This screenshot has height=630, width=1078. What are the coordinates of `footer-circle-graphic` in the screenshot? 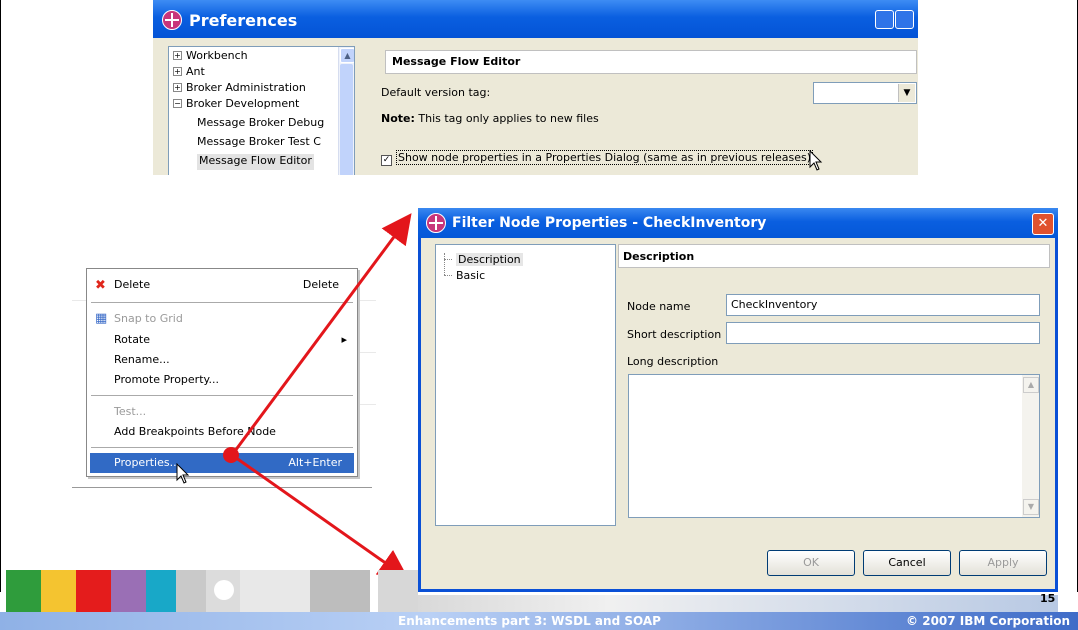 It's located at (224, 590).